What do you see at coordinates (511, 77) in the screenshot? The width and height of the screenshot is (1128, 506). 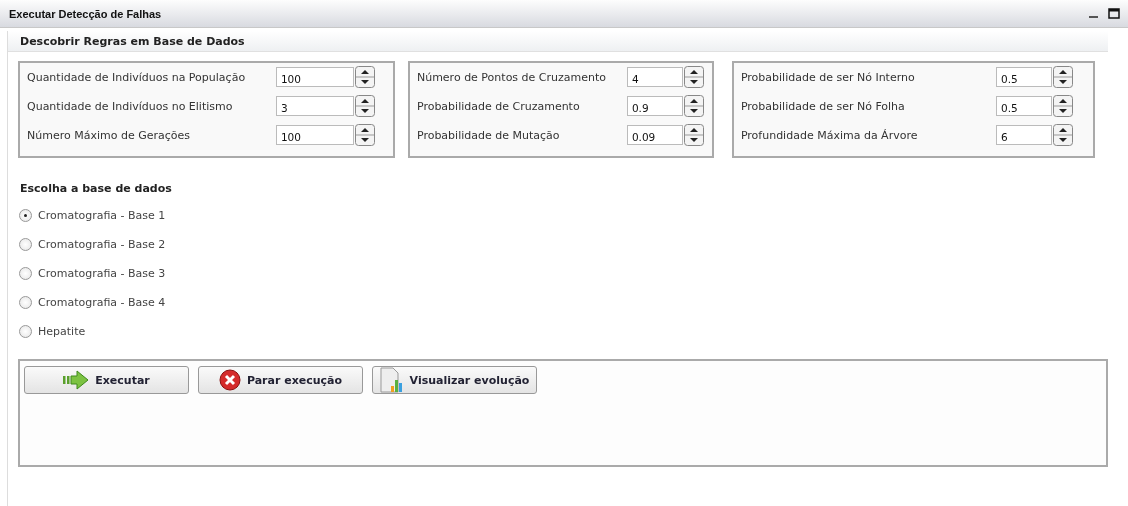 I see `field-label: Número de Pontos de Cruzamento` at bounding box center [511, 77].